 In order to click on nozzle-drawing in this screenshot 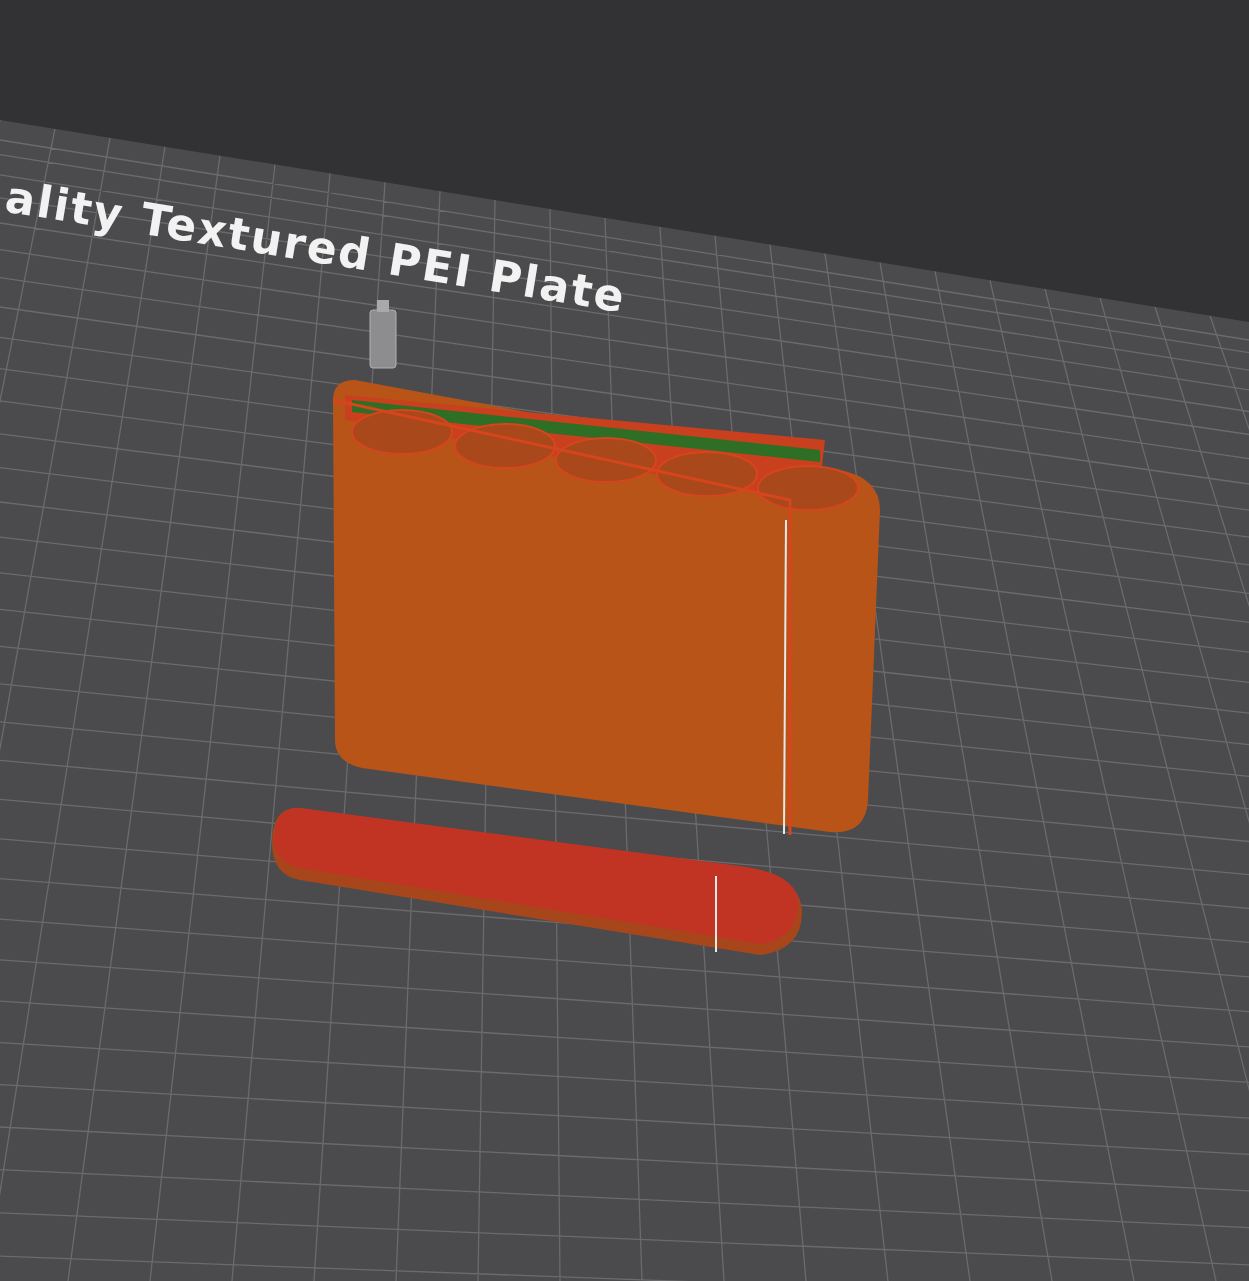, I will do `click(383, 334)`.